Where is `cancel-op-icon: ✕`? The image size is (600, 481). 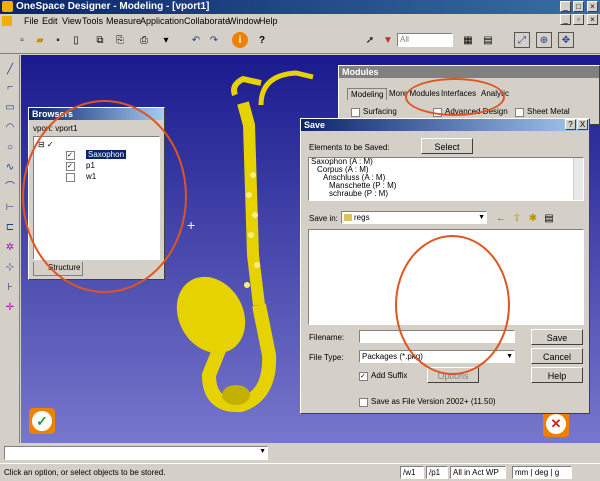
cancel-op-icon: ✕ is located at coordinates (556, 424).